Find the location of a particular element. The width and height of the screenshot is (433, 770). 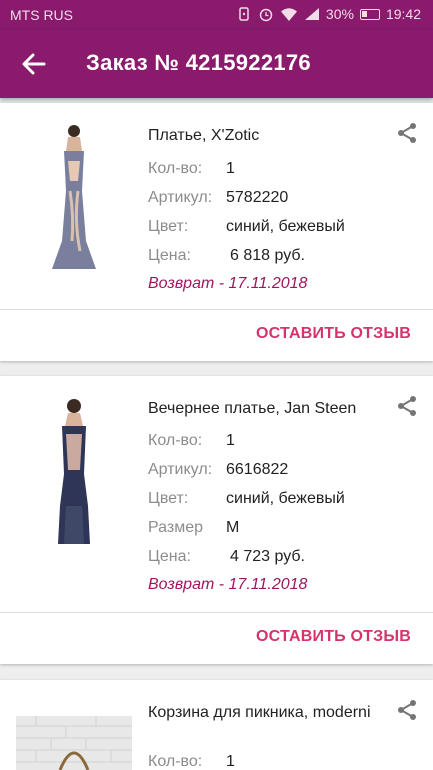

size-row: Размер M is located at coordinates (193, 528).